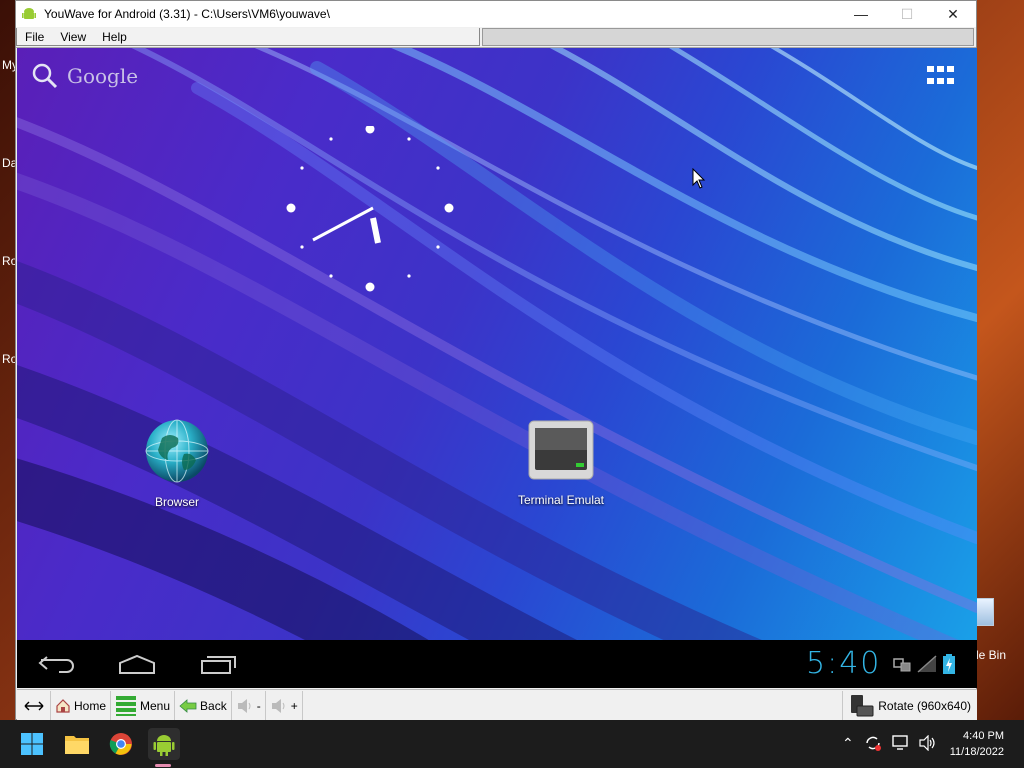 The width and height of the screenshot is (1024, 768). What do you see at coordinates (844, 663) in the screenshot?
I see `android-status-time: 5:40` at bounding box center [844, 663].